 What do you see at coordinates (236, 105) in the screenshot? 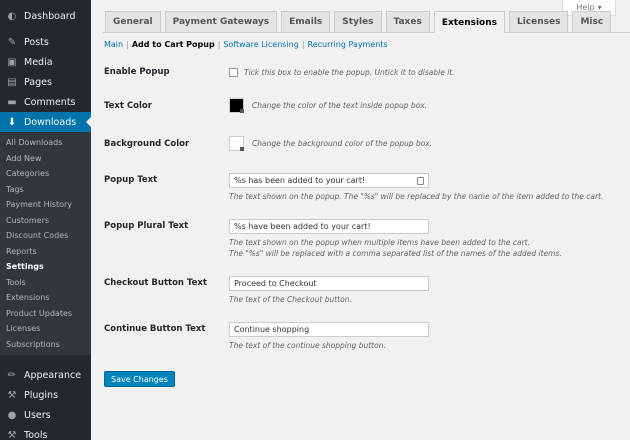
I see `text-color-swatch` at bounding box center [236, 105].